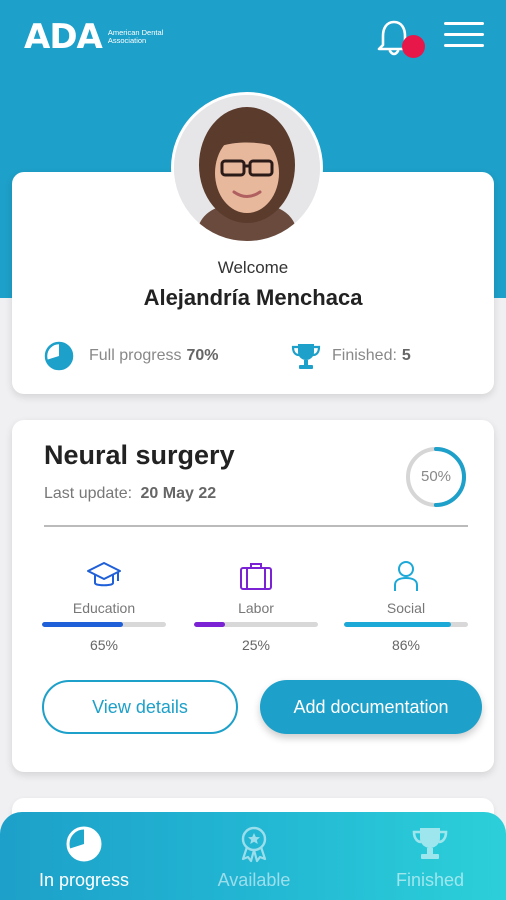  I want to click on logo-text: ADA, so click(63, 37).